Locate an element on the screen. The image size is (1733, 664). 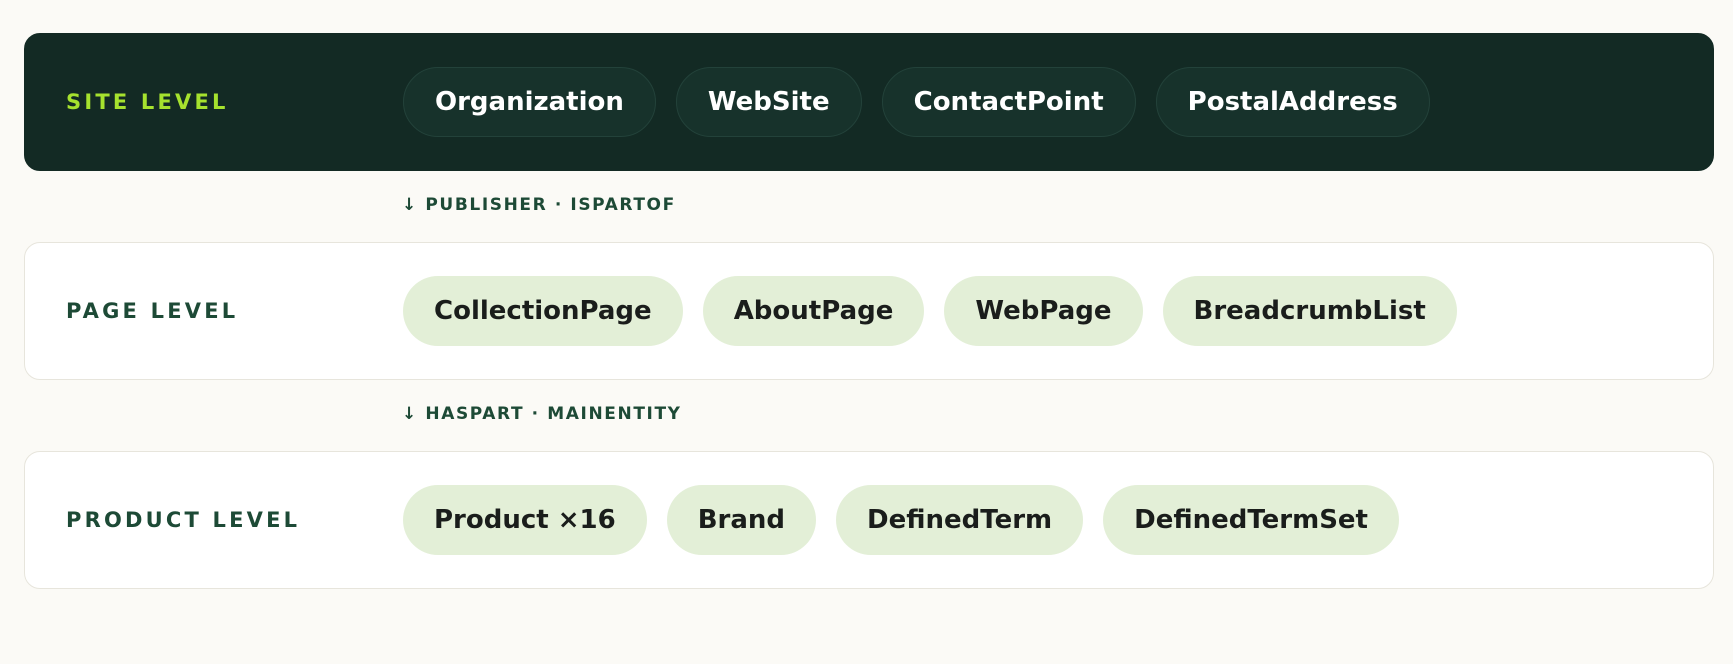
chip-aboutpage: AboutPage is located at coordinates (813, 311).